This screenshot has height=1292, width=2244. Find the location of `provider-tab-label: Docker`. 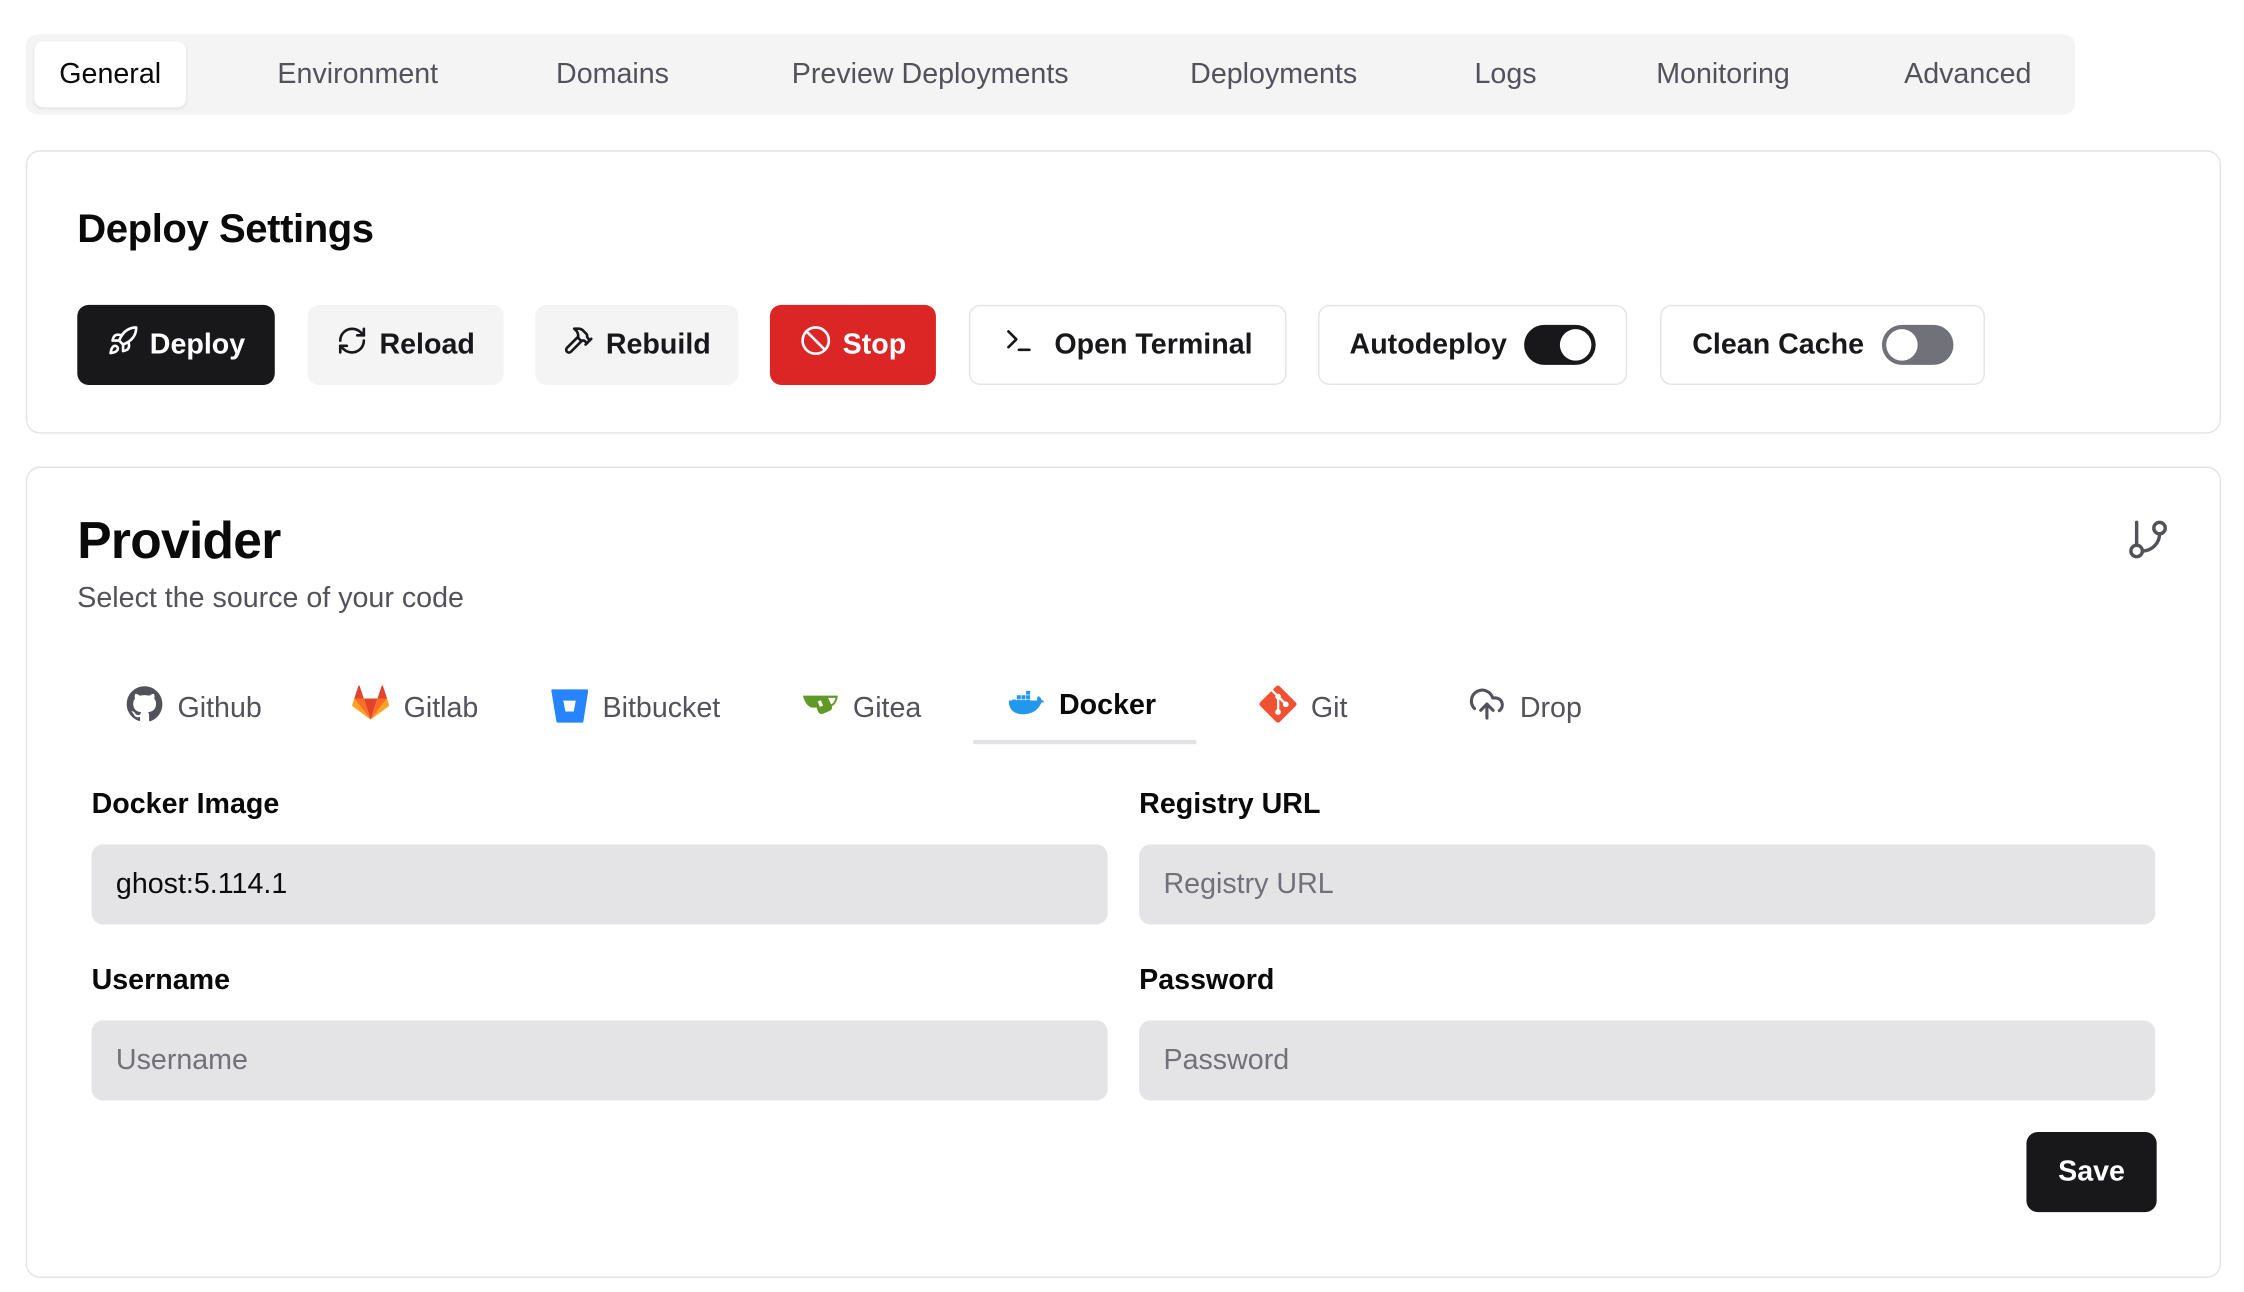

provider-tab-label: Docker is located at coordinates (1108, 705).